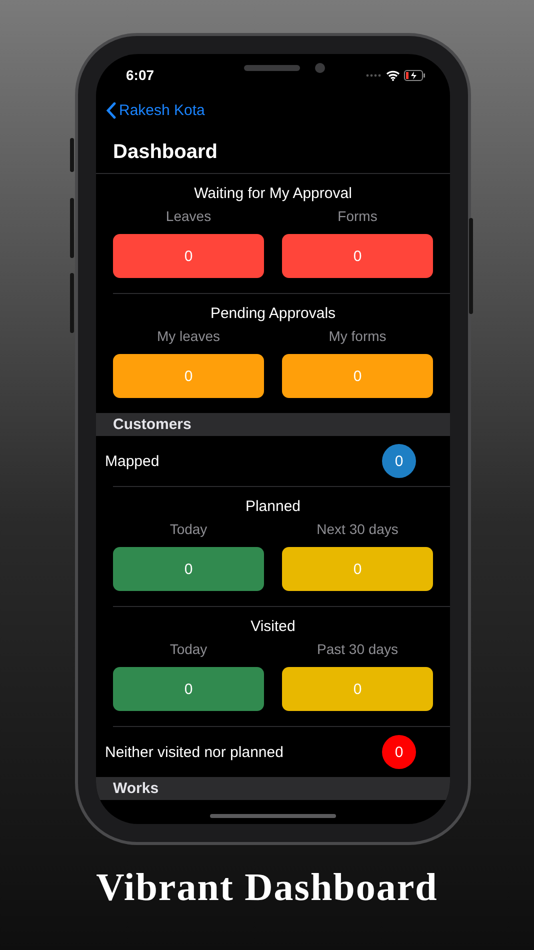 The width and height of the screenshot is (534, 950). Describe the element at coordinates (152, 424) in the screenshot. I see `section-header: Customers` at that location.